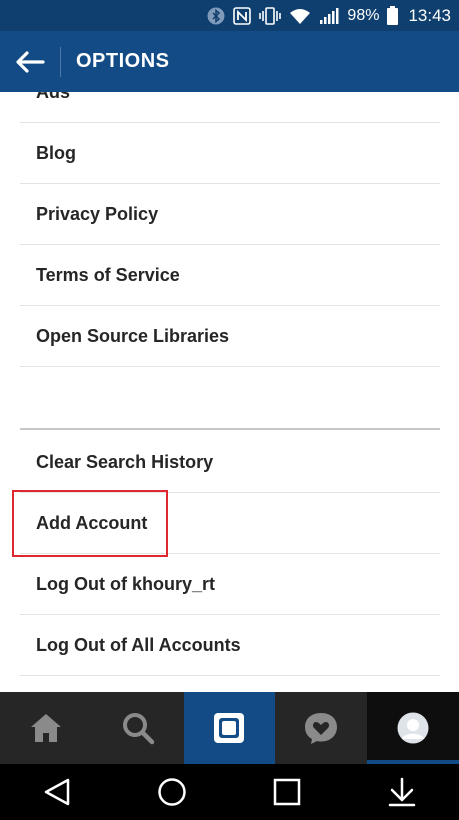 Image resolution: width=459 pixels, height=820 pixels. I want to click on list-item-ads: Ads, so click(230, 107).